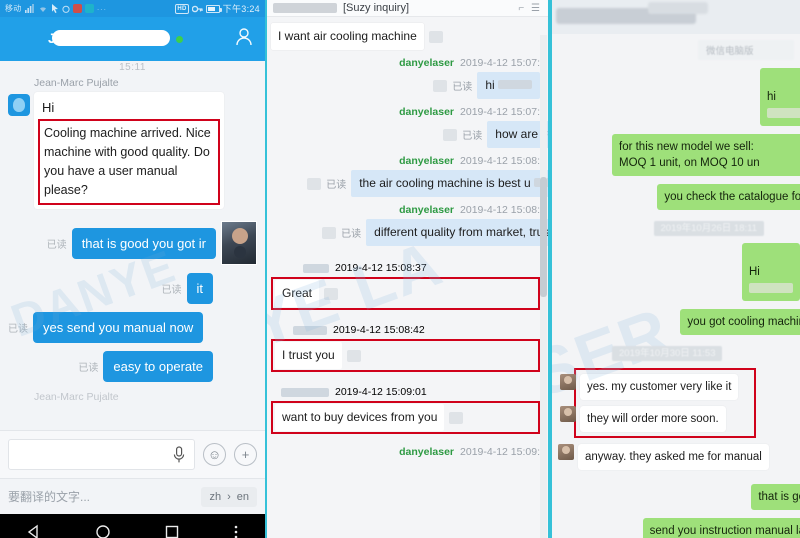 The width and height of the screenshot is (800, 538). Describe the element at coordinates (500, 63) in the screenshot. I see `im-timestamp: 2019-4-12 15:07:` at that location.